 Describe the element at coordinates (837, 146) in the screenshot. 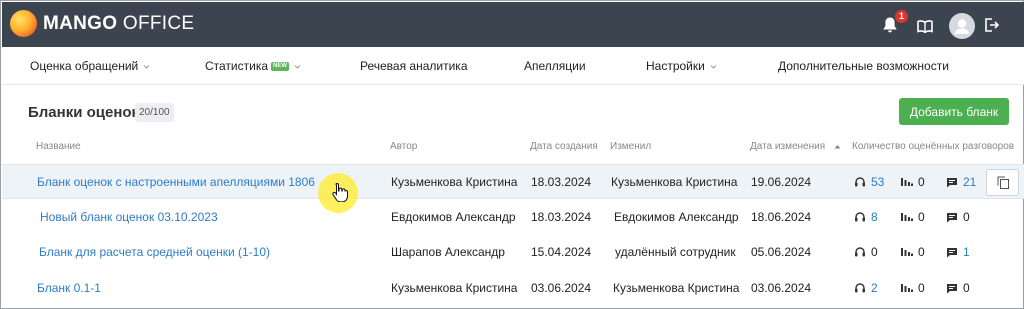

I see `sort-ascending-icon` at that location.